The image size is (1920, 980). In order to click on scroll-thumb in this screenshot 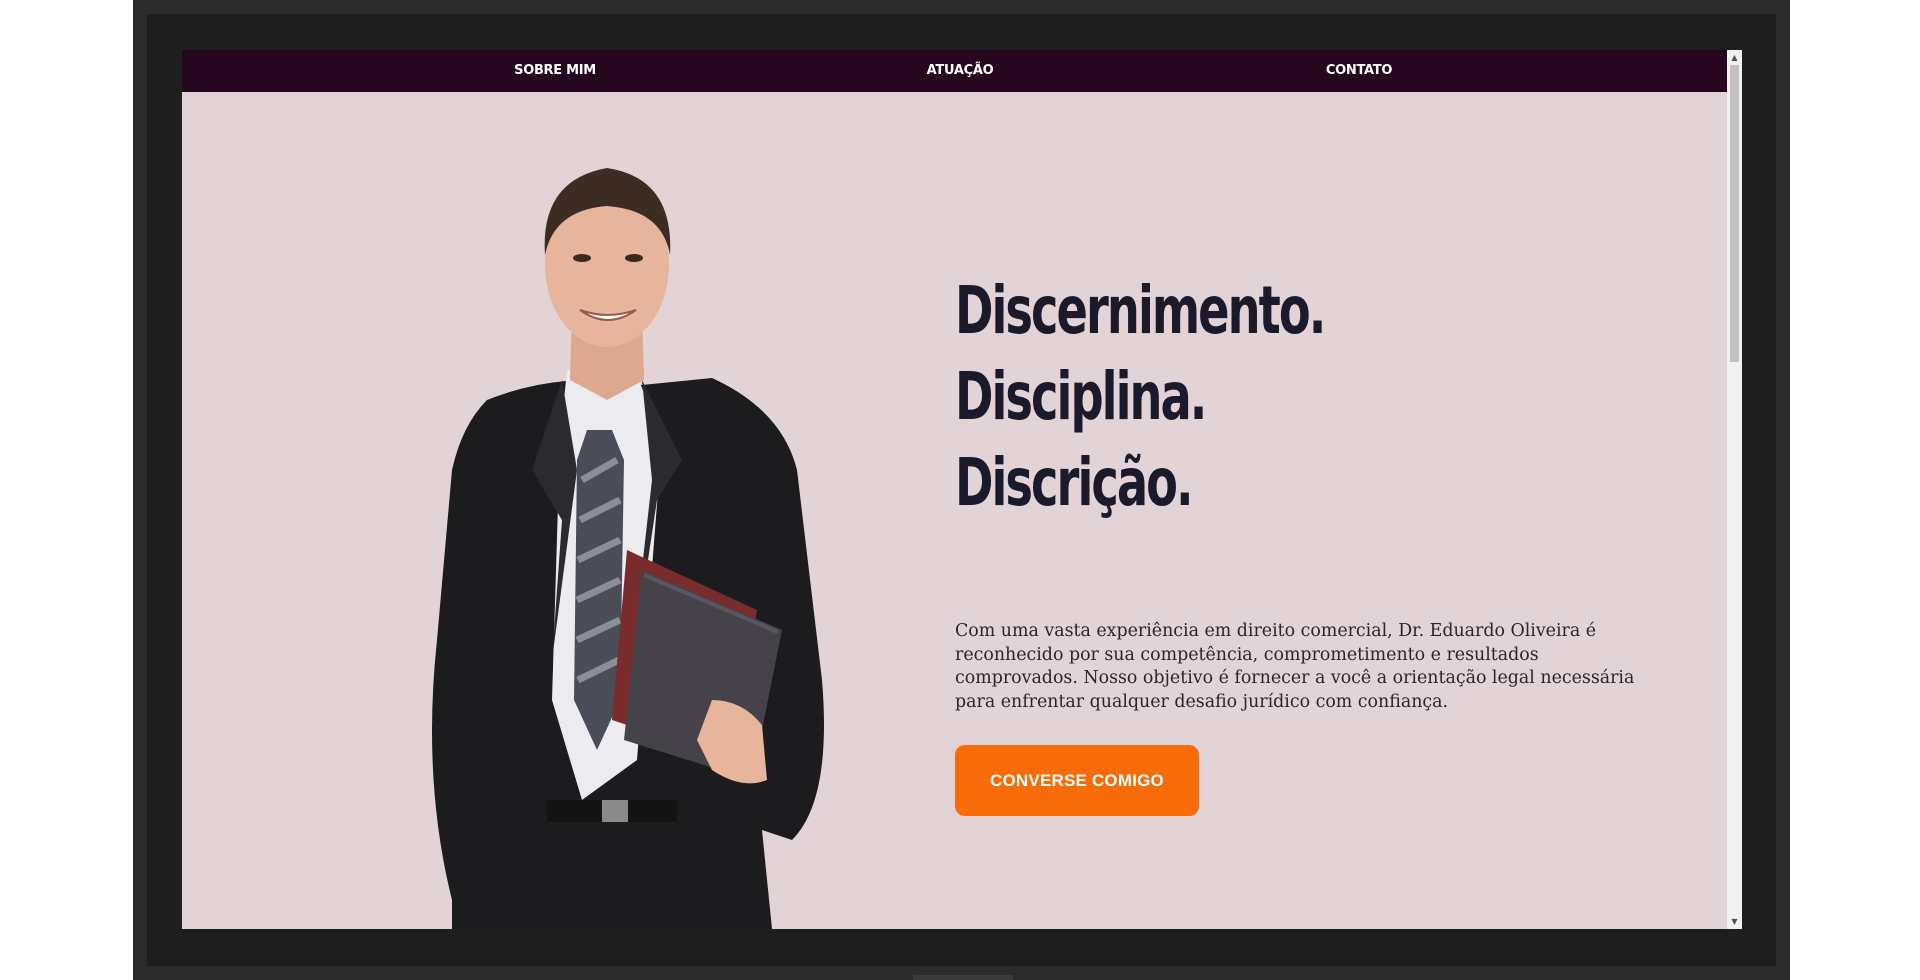, I will do `click(1734, 213)`.